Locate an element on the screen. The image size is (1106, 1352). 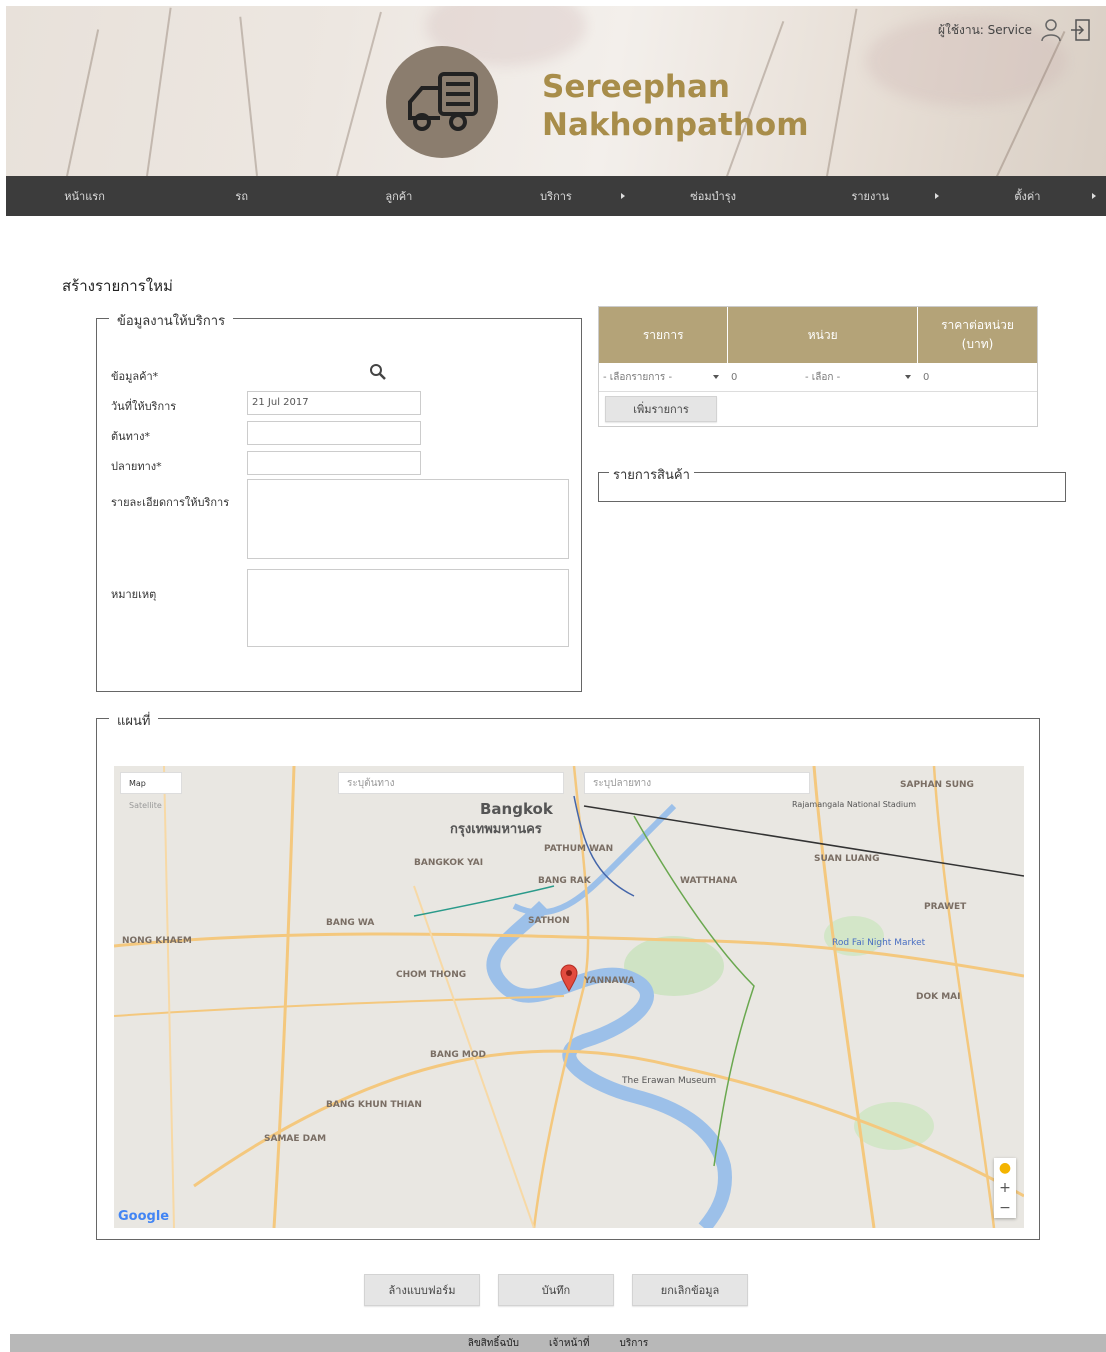
map-district: WATTHANA is located at coordinates (709, 881).